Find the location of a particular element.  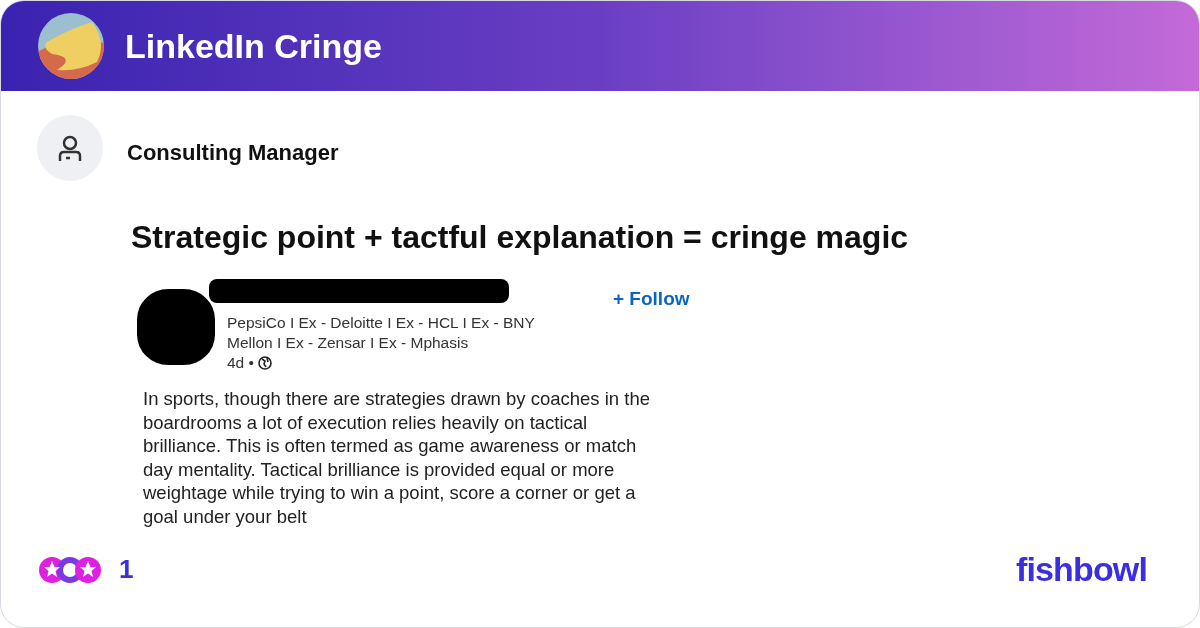

reaction-icons is located at coordinates (70, 569).